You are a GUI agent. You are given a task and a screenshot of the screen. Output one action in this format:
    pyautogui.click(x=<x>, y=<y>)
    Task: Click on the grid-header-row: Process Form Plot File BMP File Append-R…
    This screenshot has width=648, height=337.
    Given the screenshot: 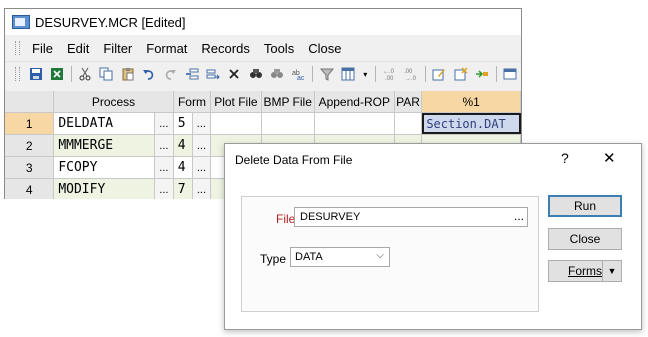 What is the action you would take?
    pyautogui.click(x=263, y=102)
    